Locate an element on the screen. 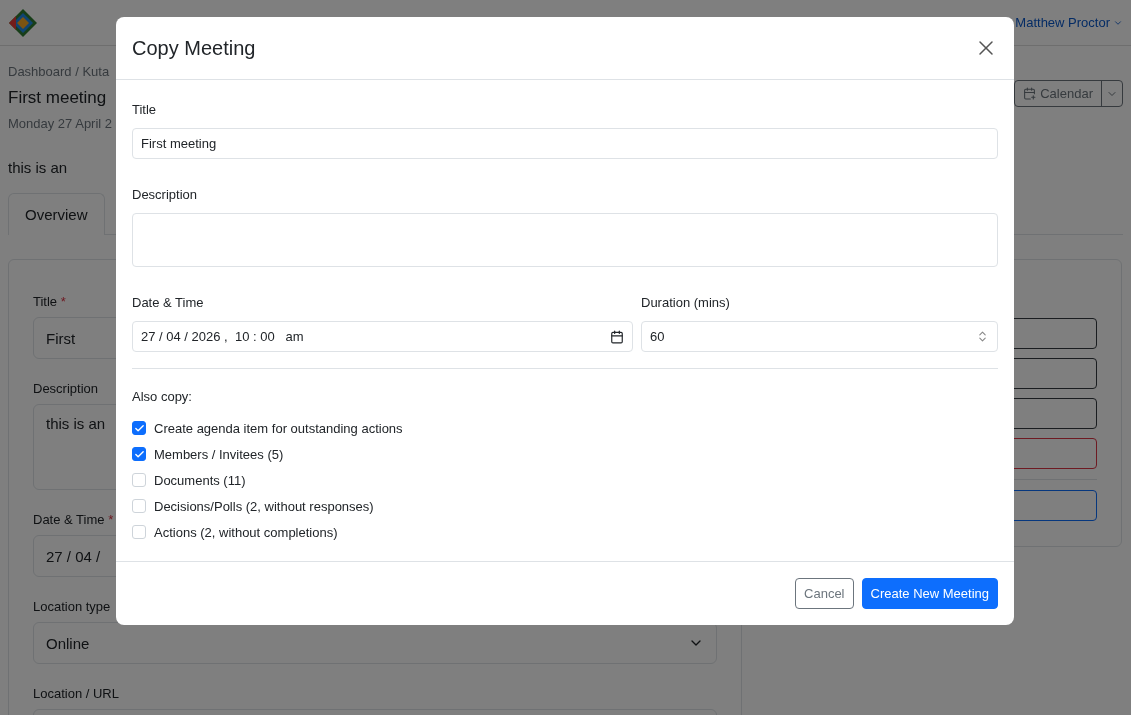 Image resolution: width=1131 pixels, height=715 pixels. checkbox-label: Documents (11) is located at coordinates (200, 480).